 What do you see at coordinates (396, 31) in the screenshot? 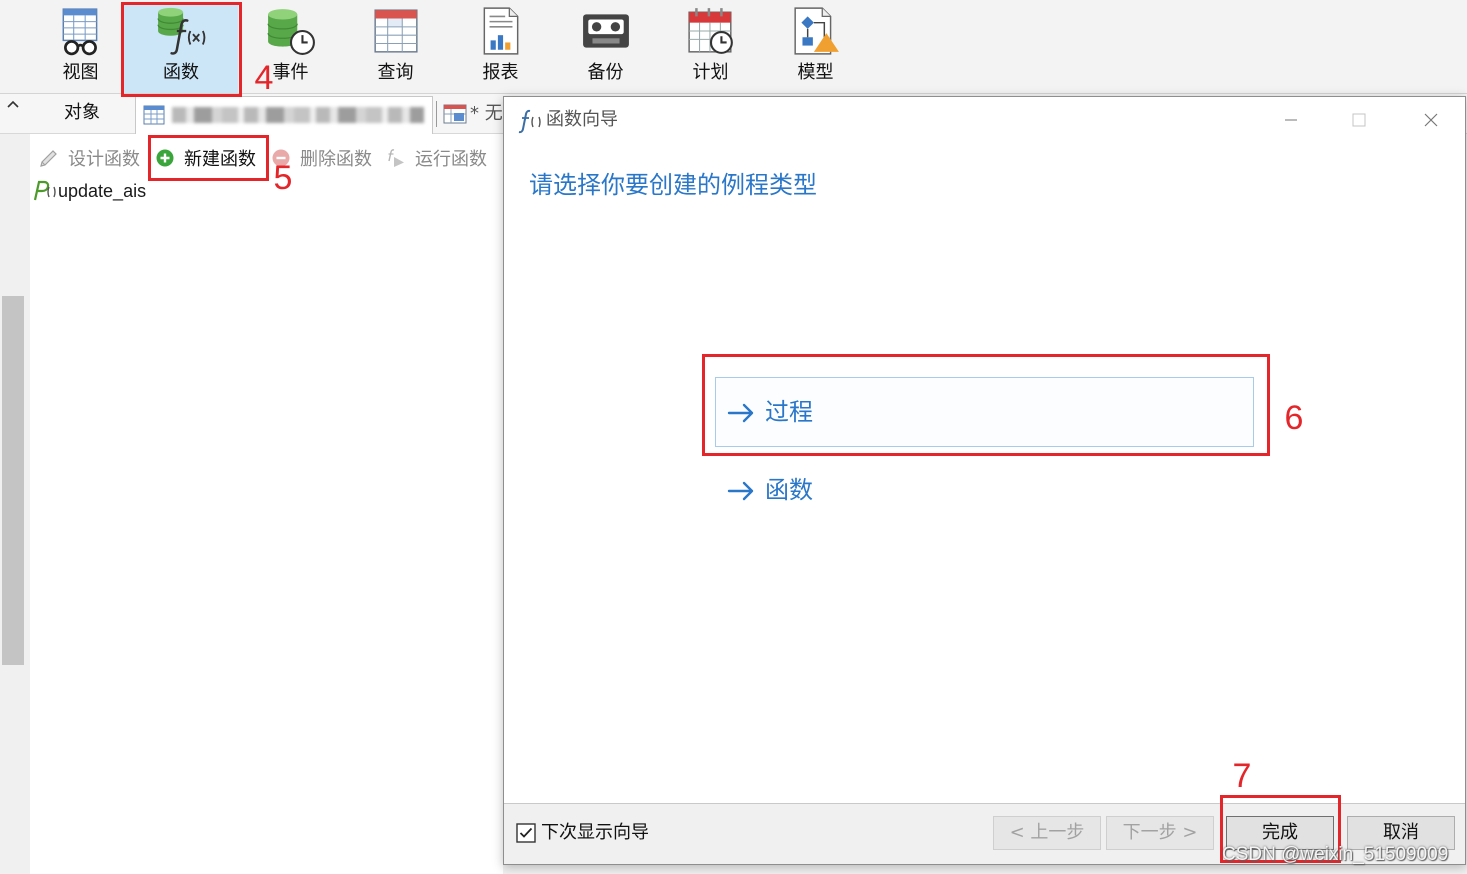
I see `query-icon` at bounding box center [396, 31].